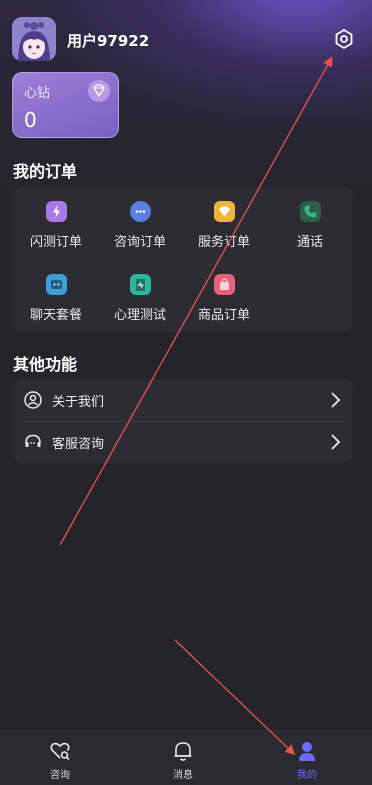 The height and width of the screenshot is (785, 372). I want to click on tab-mine: 我的, so click(307, 758).